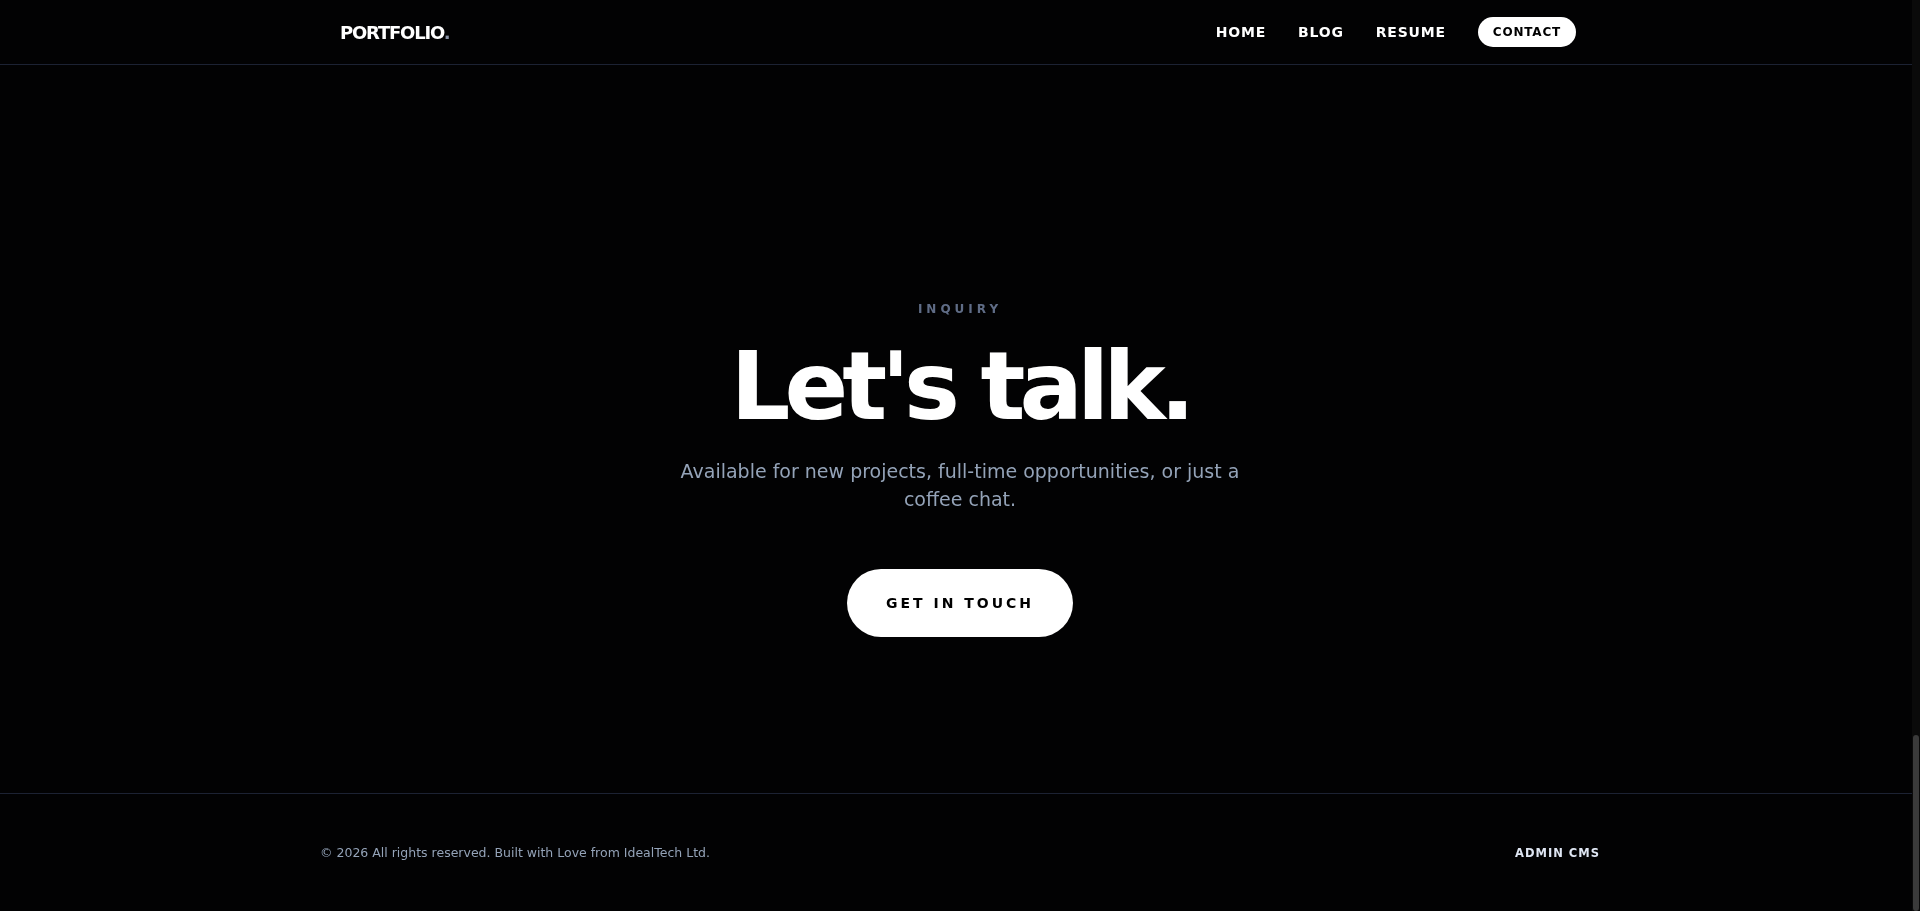  What do you see at coordinates (1241, 32) in the screenshot?
I see `nav-link: HOME` at bounding box center [1241, 32].